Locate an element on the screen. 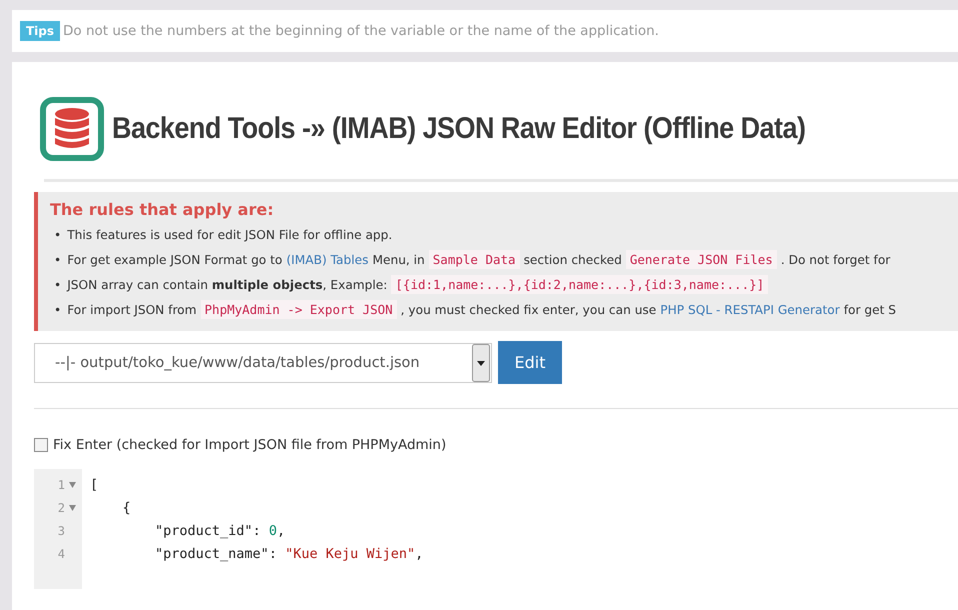 The image size is (958, 610). database-icon is located at coordinates (72, 129).